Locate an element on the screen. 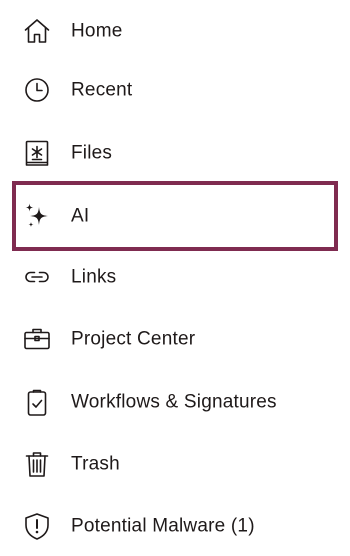 The height and width of the screenshot is (556, 350). clock-icon is located at coordinates (37, 90).